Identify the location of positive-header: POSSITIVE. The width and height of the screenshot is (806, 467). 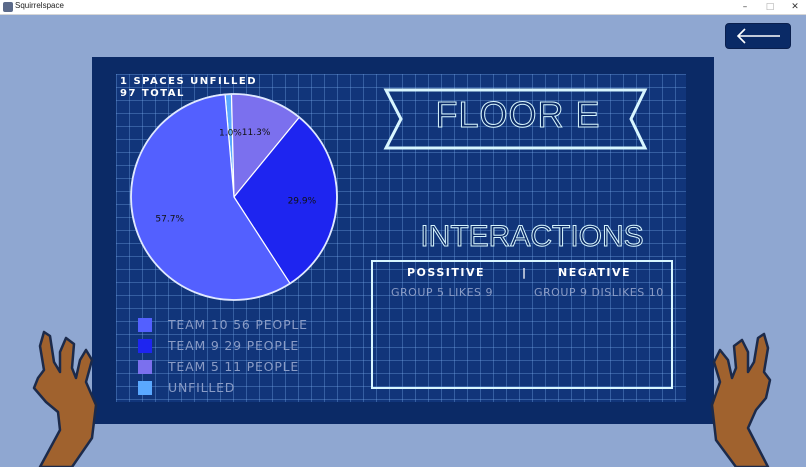
(446, 272).